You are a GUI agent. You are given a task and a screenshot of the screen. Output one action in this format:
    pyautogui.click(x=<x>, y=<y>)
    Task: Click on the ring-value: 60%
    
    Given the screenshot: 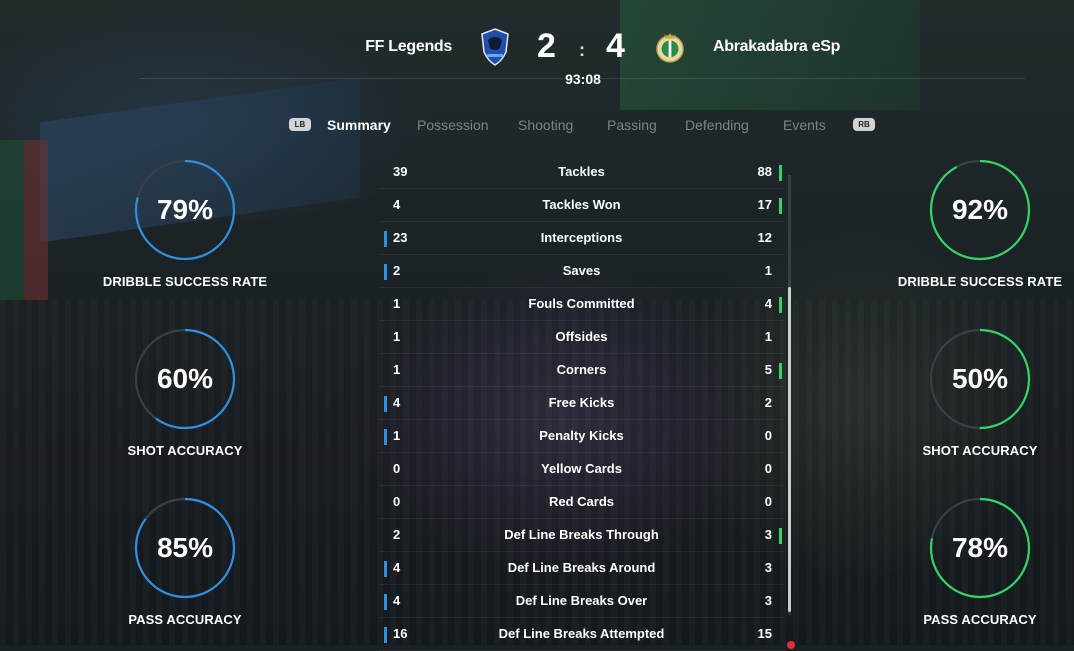 What is the action you would take?
    pyautogui.click(x=185, y=378)
    